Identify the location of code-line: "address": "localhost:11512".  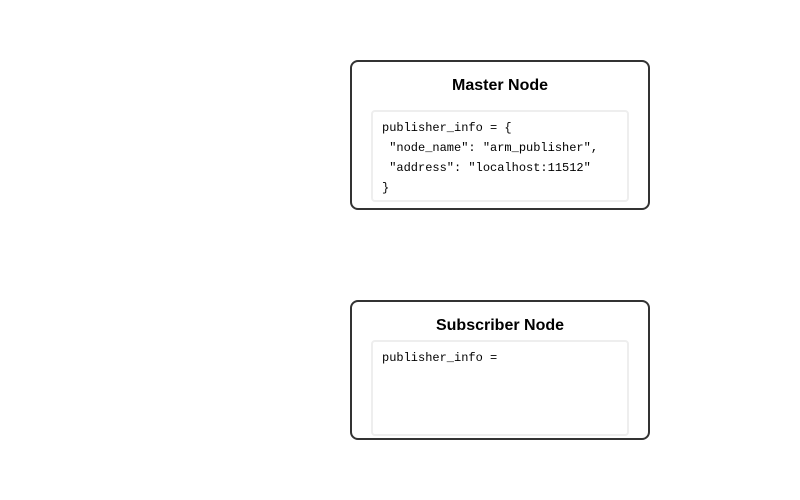
(486, 168).